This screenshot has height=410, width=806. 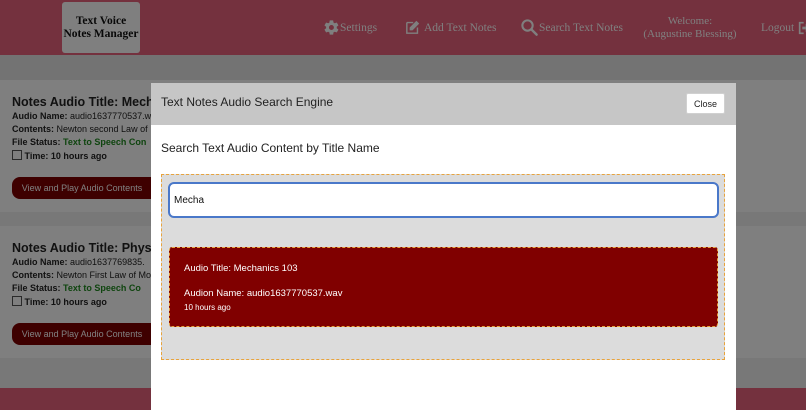 I want to click on result-time: 10 hours ago, so click(x=207, y=307).